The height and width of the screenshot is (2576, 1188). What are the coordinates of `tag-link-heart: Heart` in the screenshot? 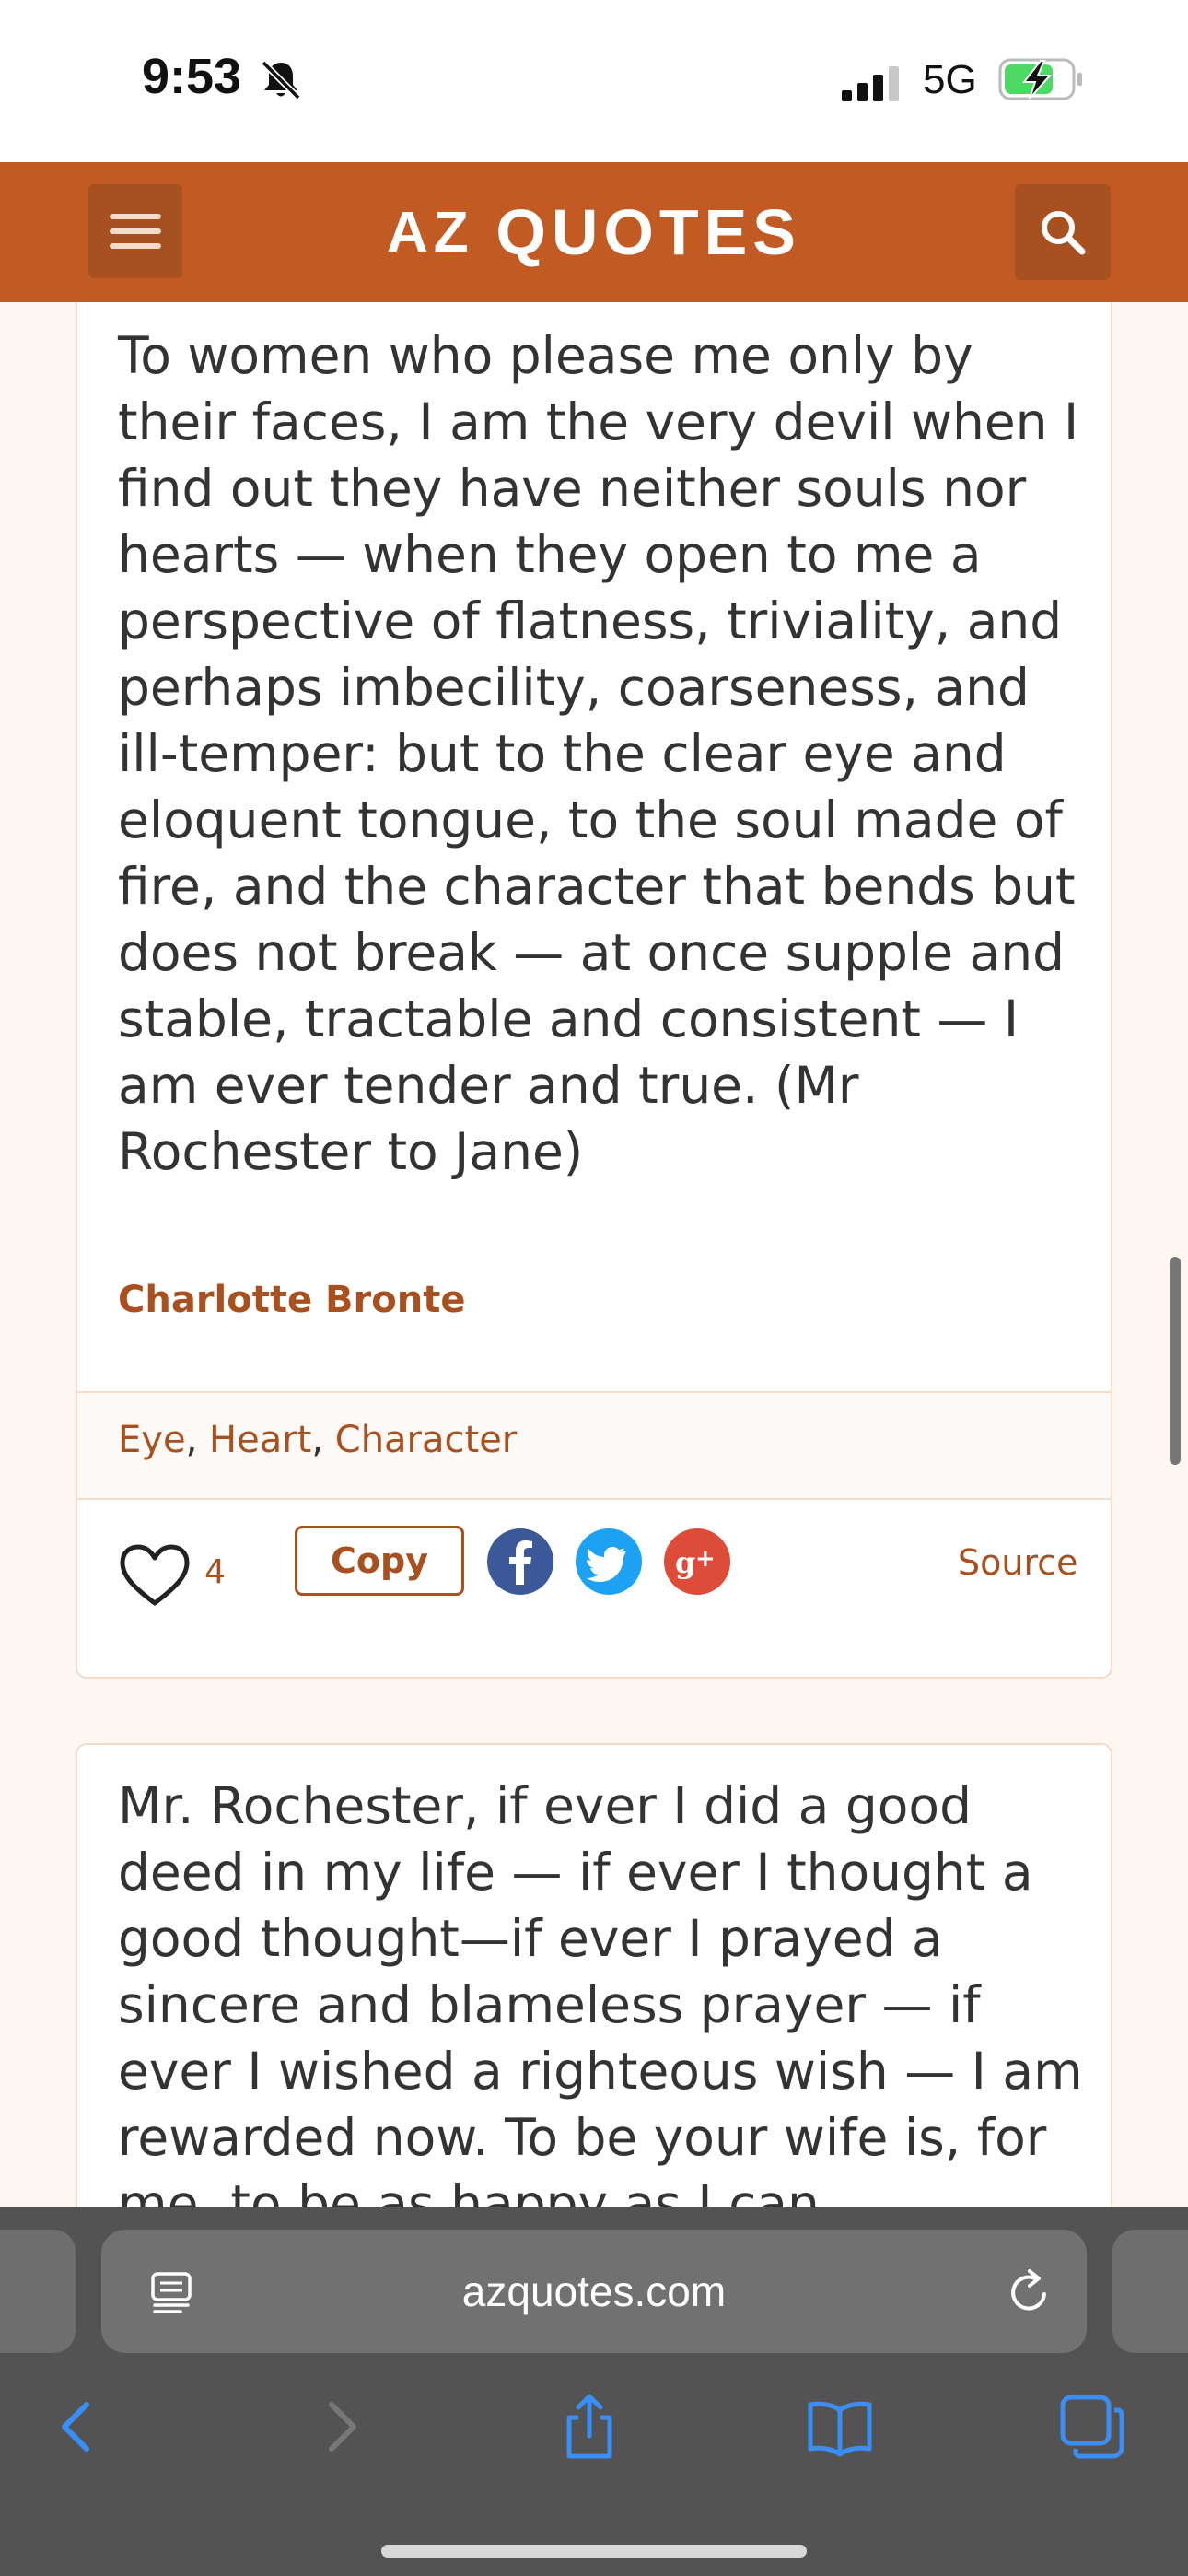 It's located at (260, 1440).